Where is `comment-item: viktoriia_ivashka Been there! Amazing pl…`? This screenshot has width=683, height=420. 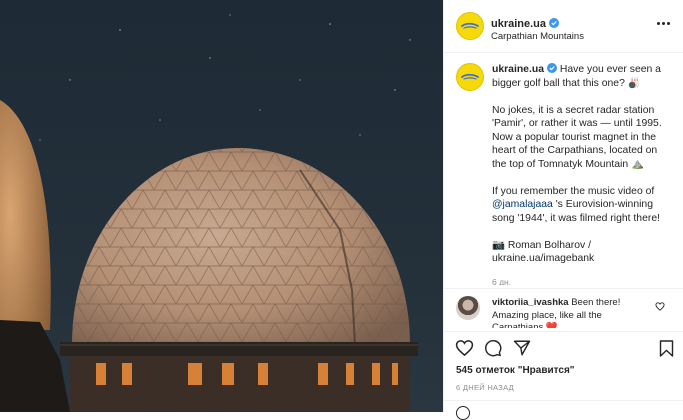 comment-item: viktoriia_ivashka Been there! Amazing pl… is located at coordinates (563, 309).